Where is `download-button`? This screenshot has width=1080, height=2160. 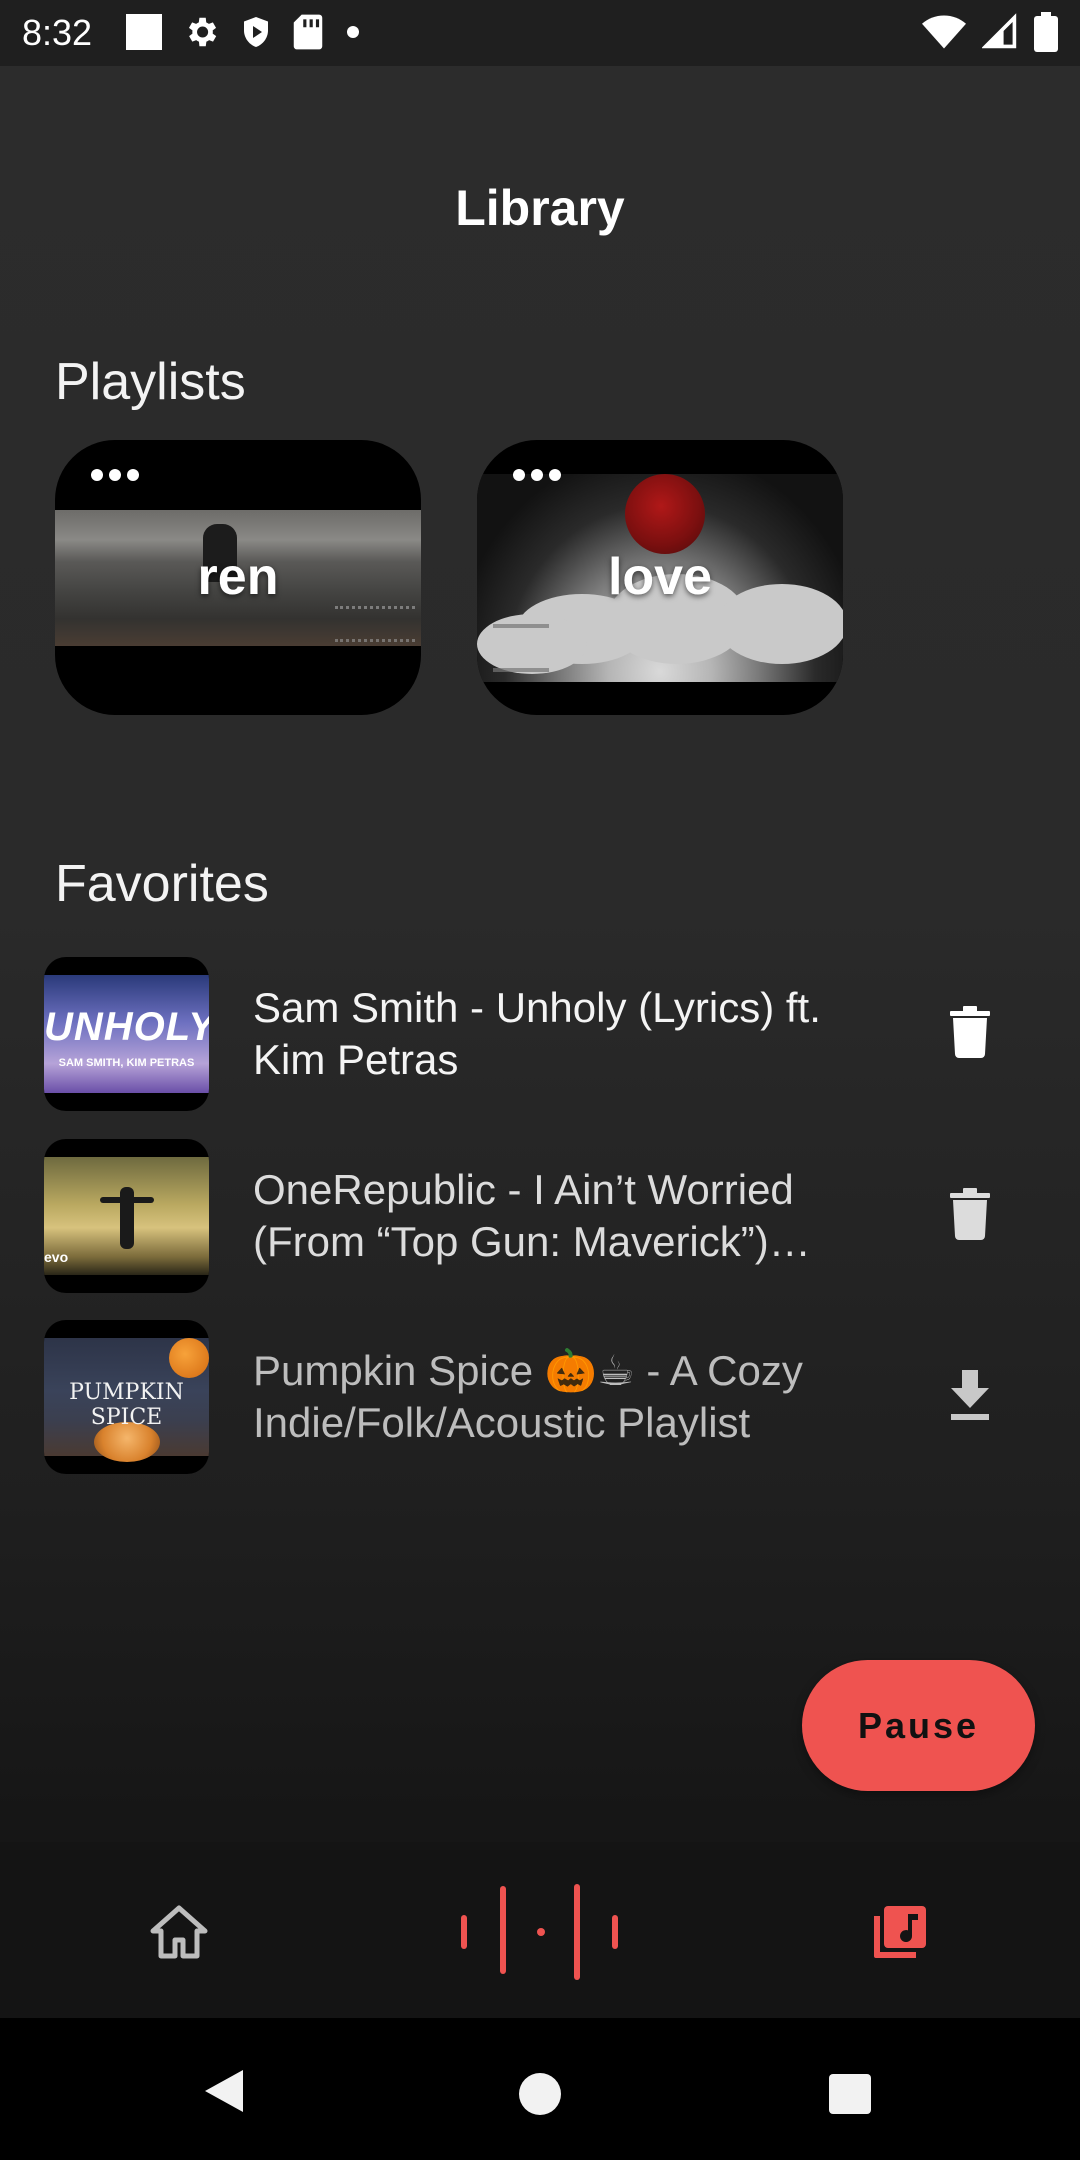
download-button is located at coordinates (970, 1397).